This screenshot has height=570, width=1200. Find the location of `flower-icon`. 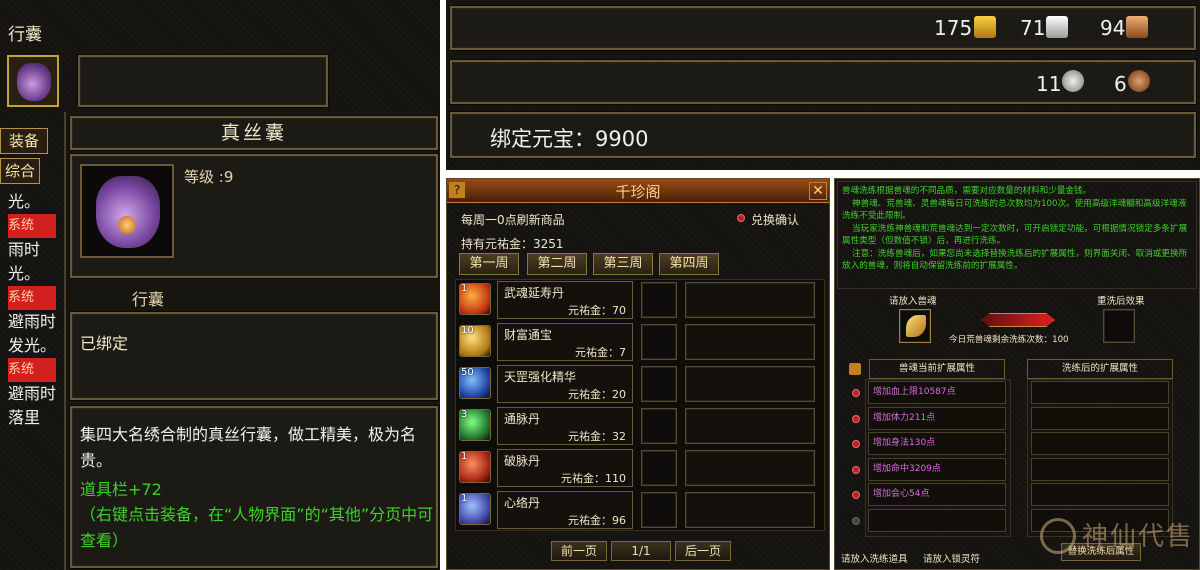

flower-icon is located at coordinates (127, 225).